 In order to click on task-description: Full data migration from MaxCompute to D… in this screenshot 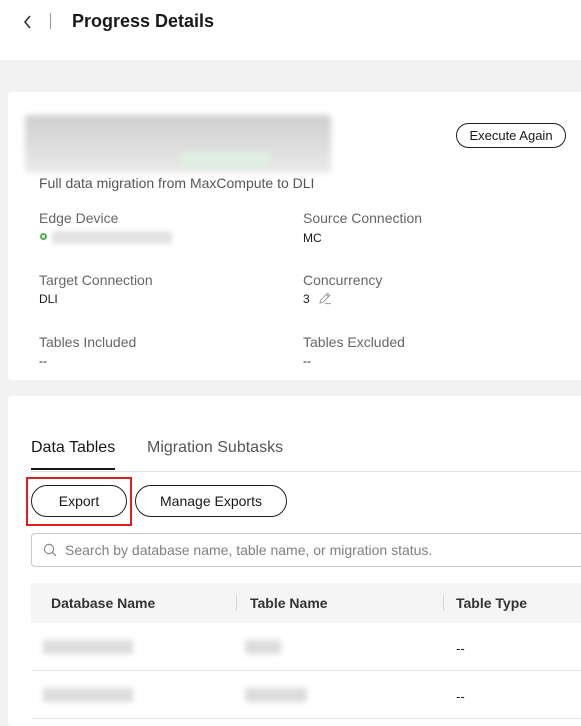, I will do `click(177, 183)`.